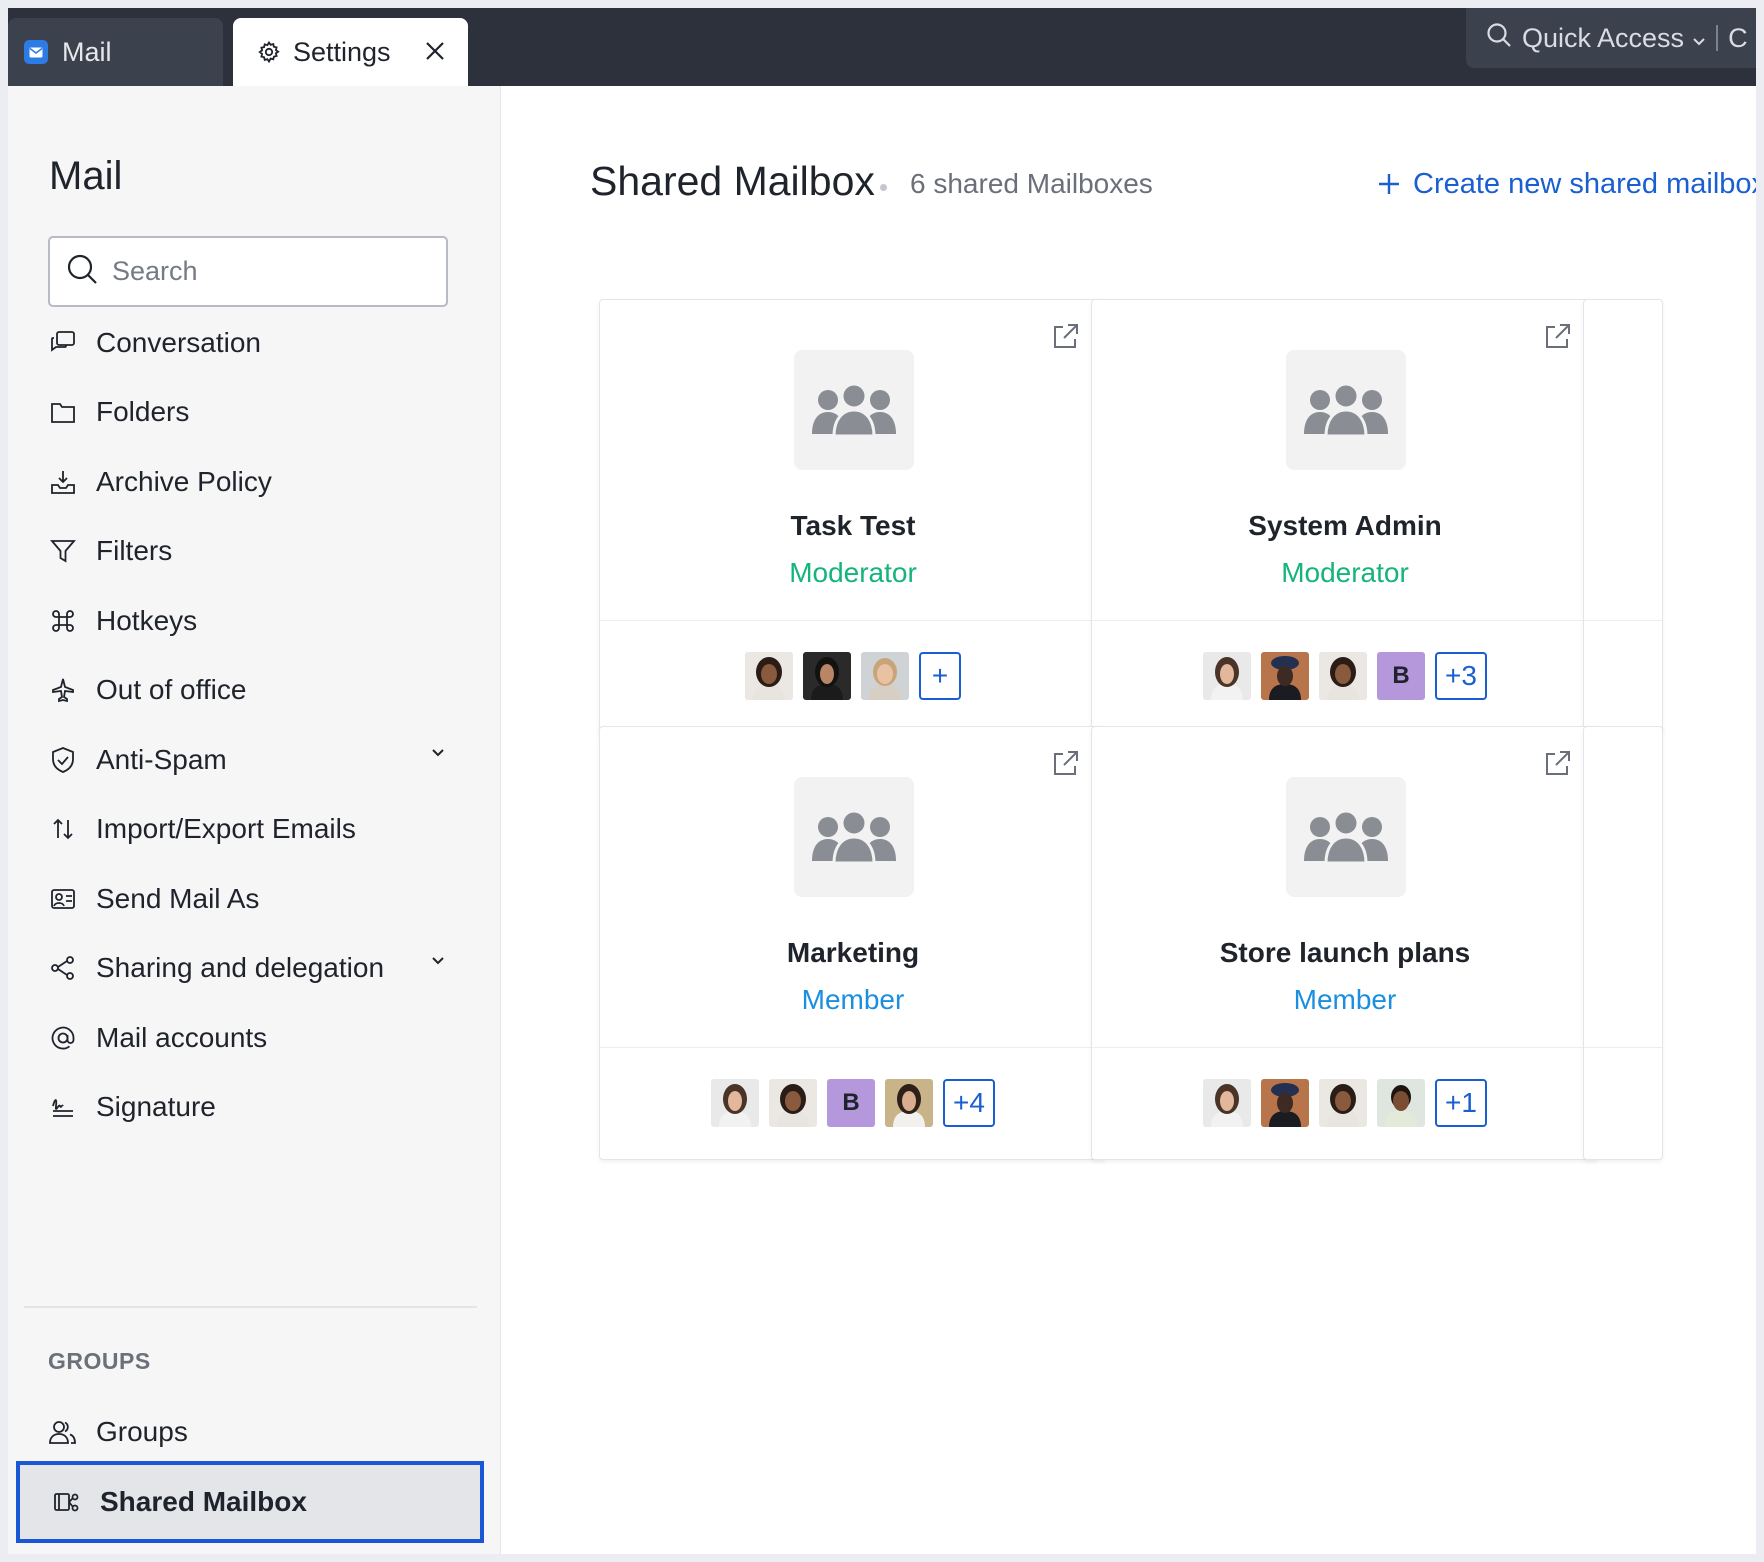 The width and height of the screenshot is (1764, 1562). What do you see at coordinates (1717, 38) in the screenshot?
I see `divider` at bounding box center [1717, 38].